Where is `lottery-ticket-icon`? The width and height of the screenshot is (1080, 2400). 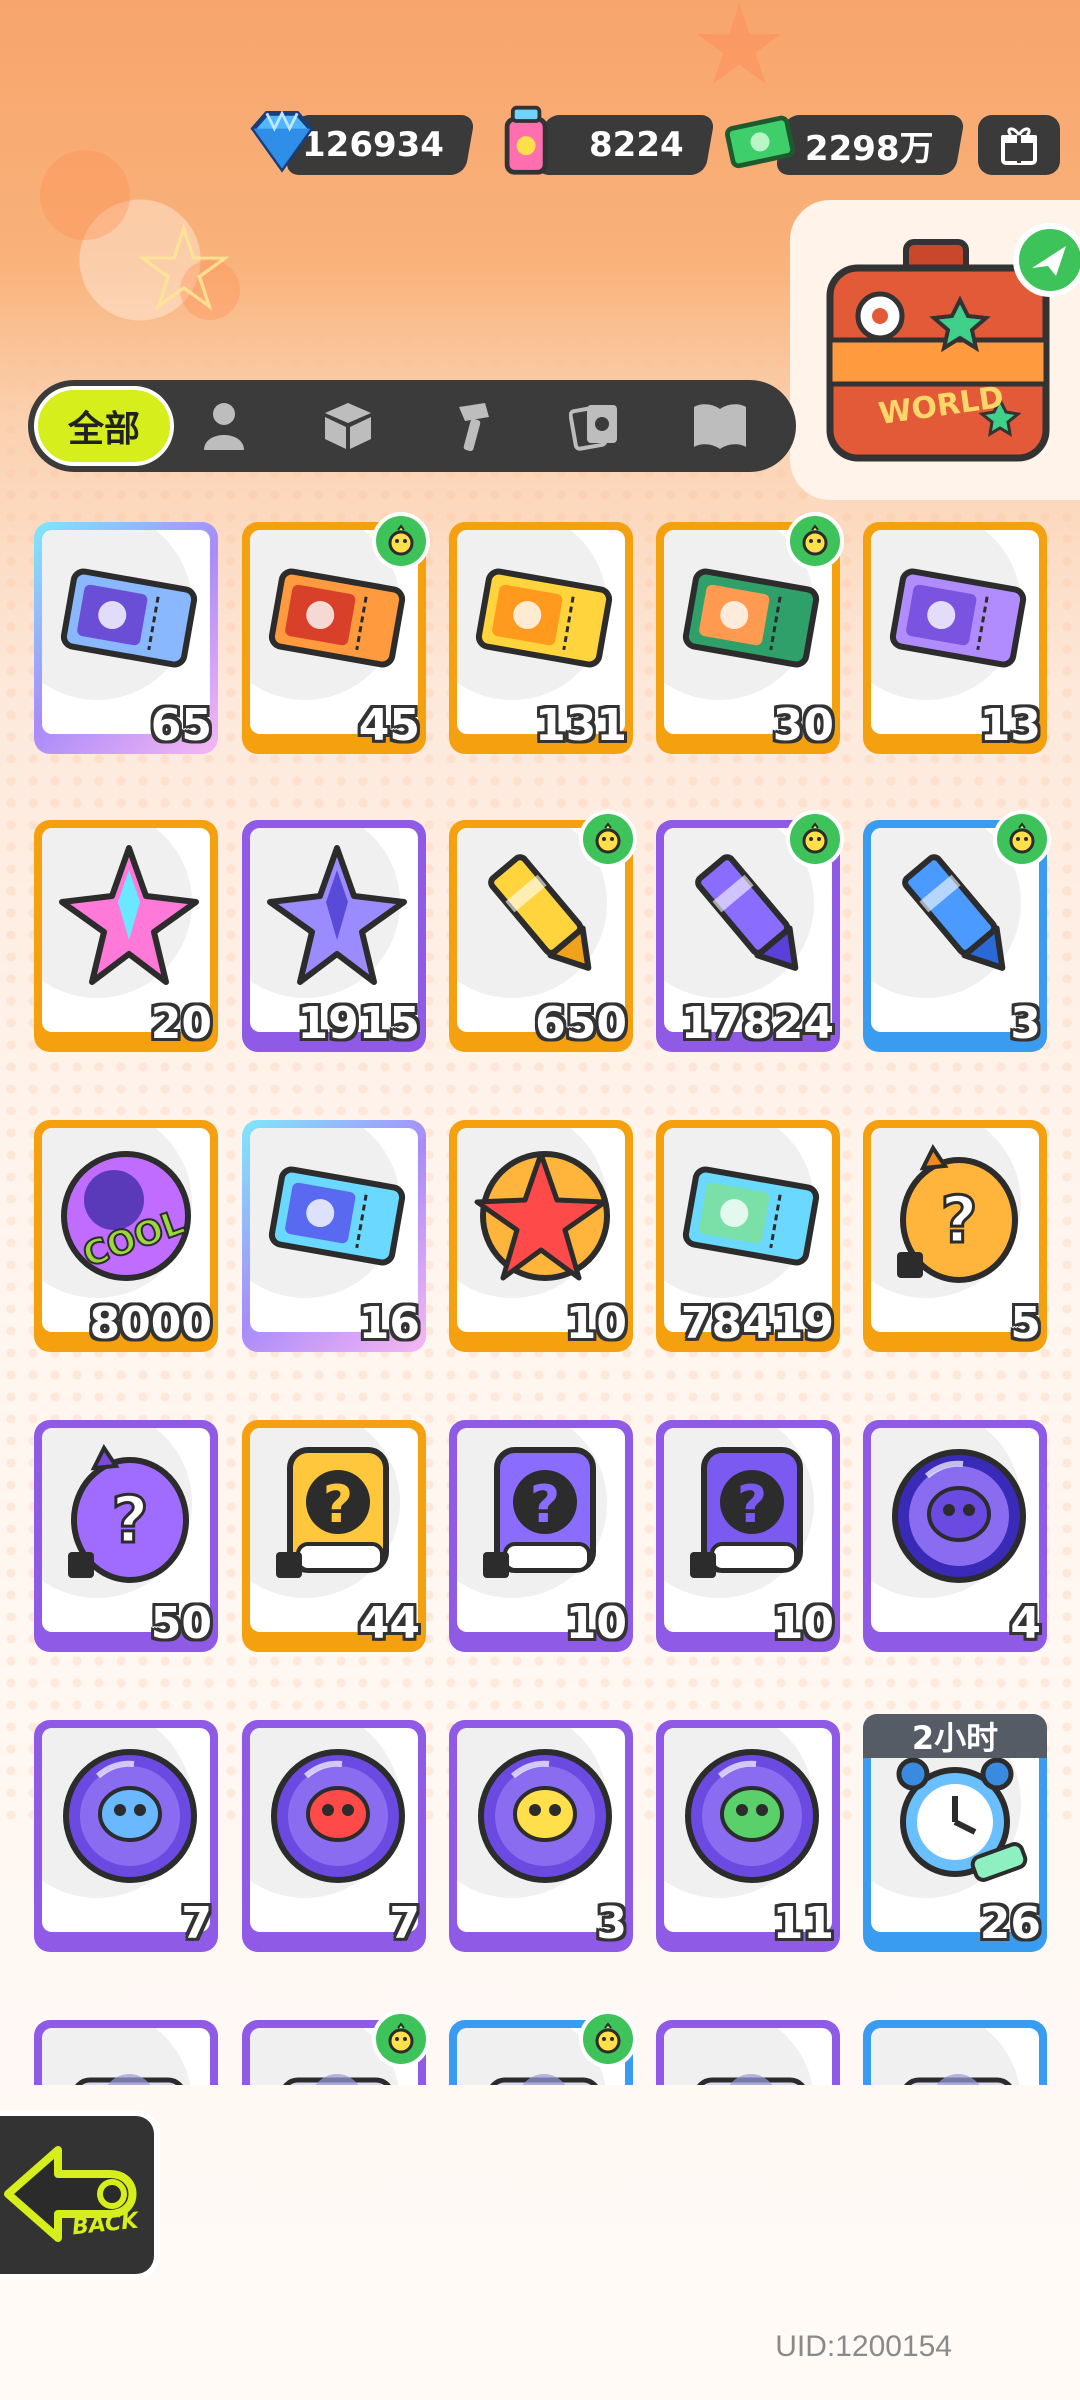
lottery-ticket-icon is located at coordinates (337, 1216).